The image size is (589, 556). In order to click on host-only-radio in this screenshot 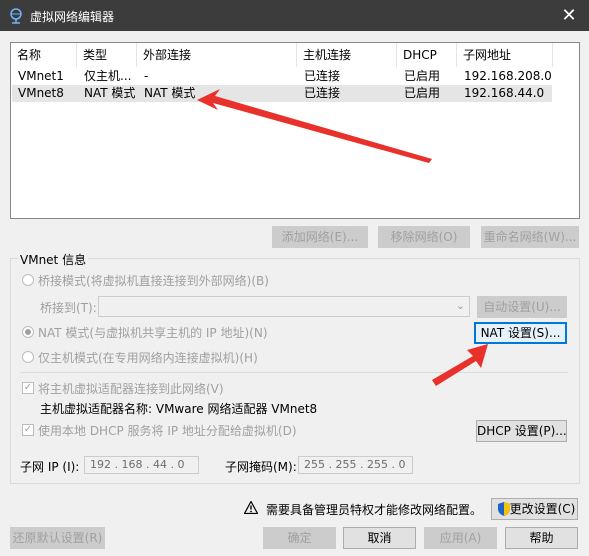, I will do `click(28, 357)`.